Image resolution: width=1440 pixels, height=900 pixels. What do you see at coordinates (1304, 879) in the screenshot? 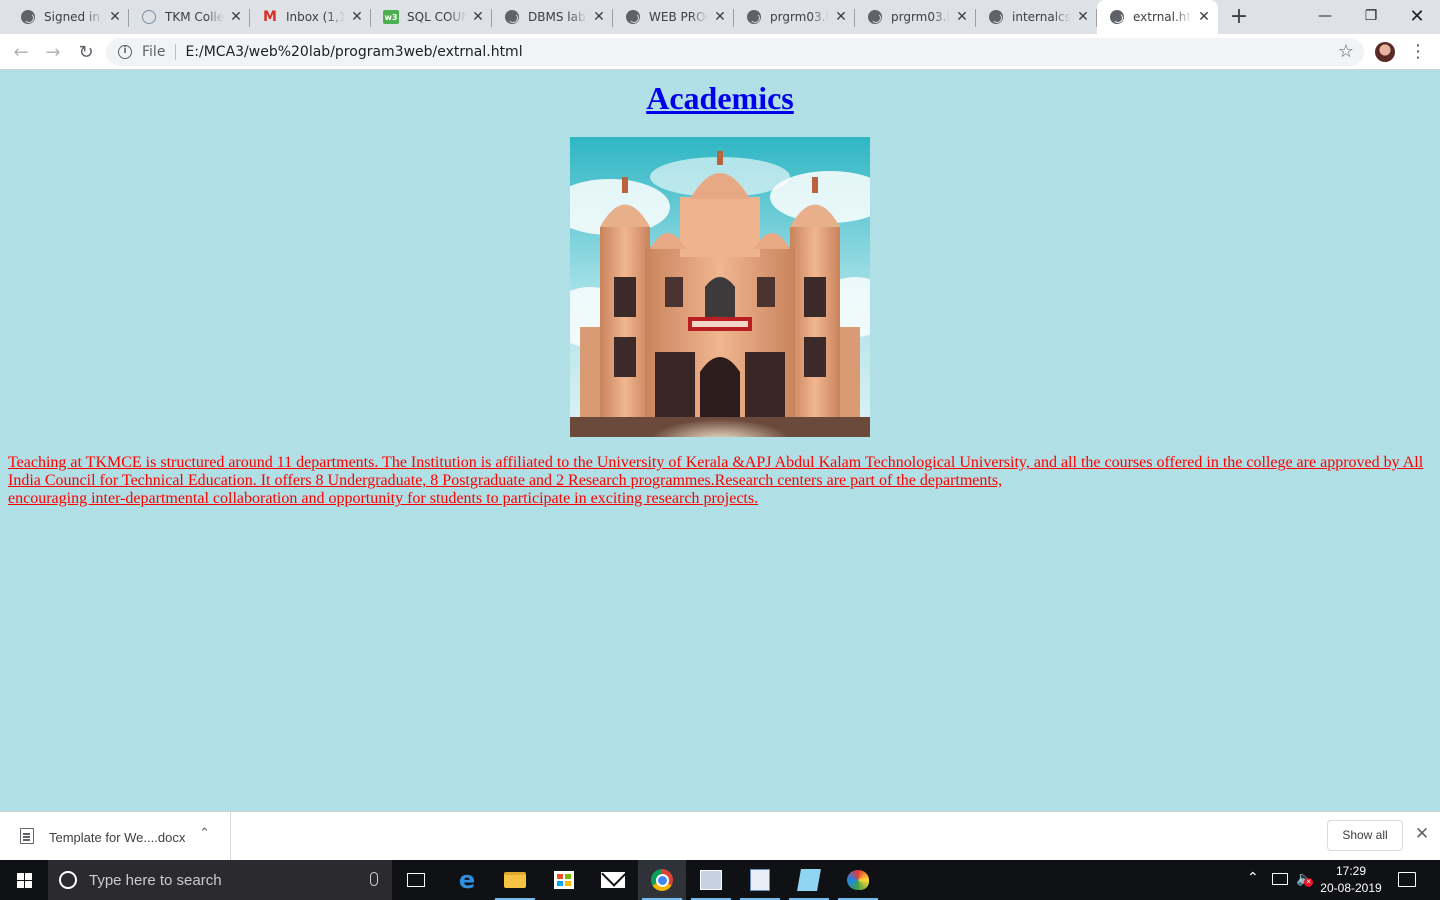
I see `volume-muted-icon: 🔈✕` at bounding box center [1304, 879].